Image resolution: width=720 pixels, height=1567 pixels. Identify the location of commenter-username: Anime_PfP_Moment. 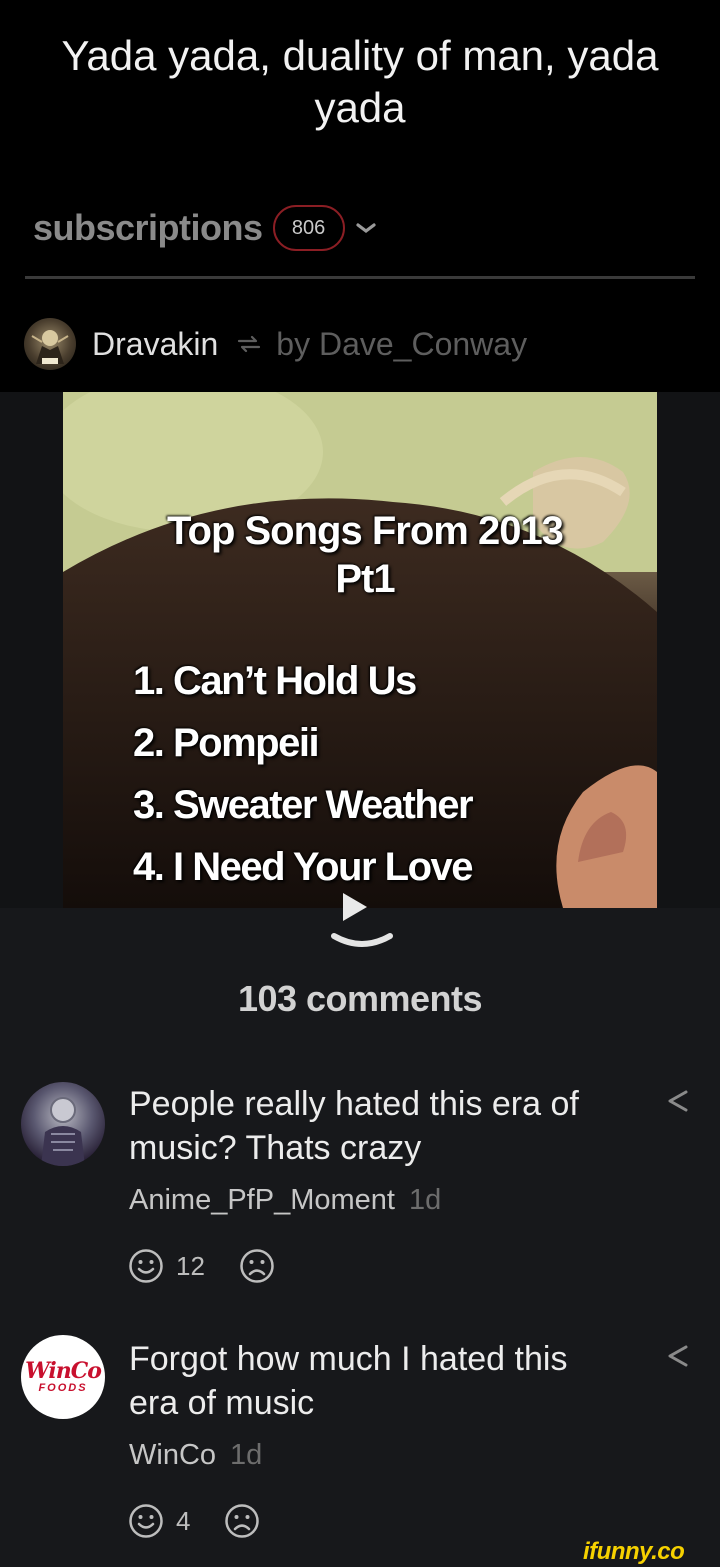
(262, 1200).